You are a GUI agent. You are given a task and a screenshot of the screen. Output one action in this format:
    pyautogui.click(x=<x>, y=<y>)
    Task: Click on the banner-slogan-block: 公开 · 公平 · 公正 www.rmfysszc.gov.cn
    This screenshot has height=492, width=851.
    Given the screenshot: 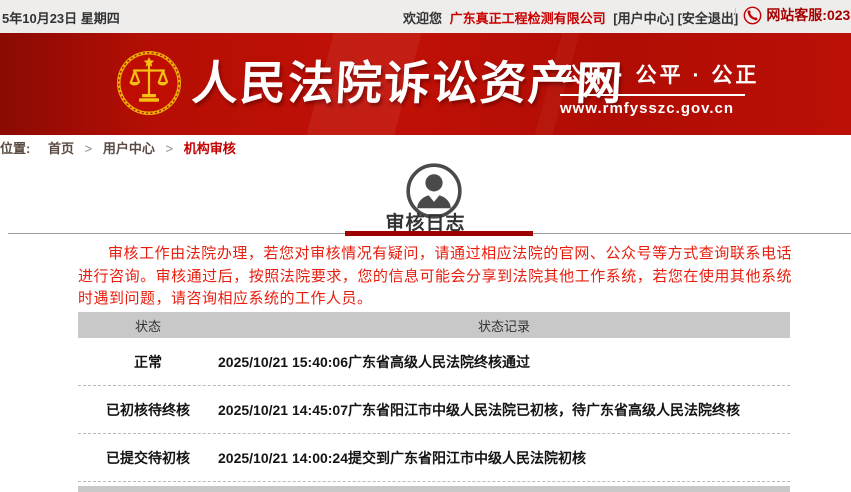 What is the action you would take?
    pyautogui.click(x=658, y=88)
    